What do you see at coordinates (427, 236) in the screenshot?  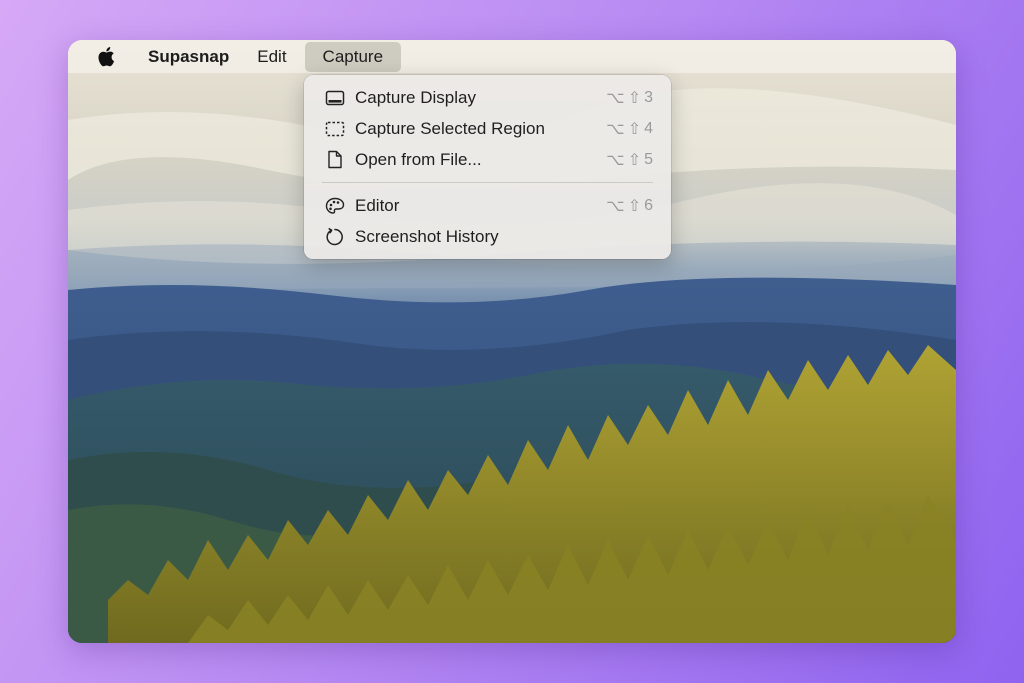 I see `menu-item-label: Screenshot History` at bounding box center [427, 236].